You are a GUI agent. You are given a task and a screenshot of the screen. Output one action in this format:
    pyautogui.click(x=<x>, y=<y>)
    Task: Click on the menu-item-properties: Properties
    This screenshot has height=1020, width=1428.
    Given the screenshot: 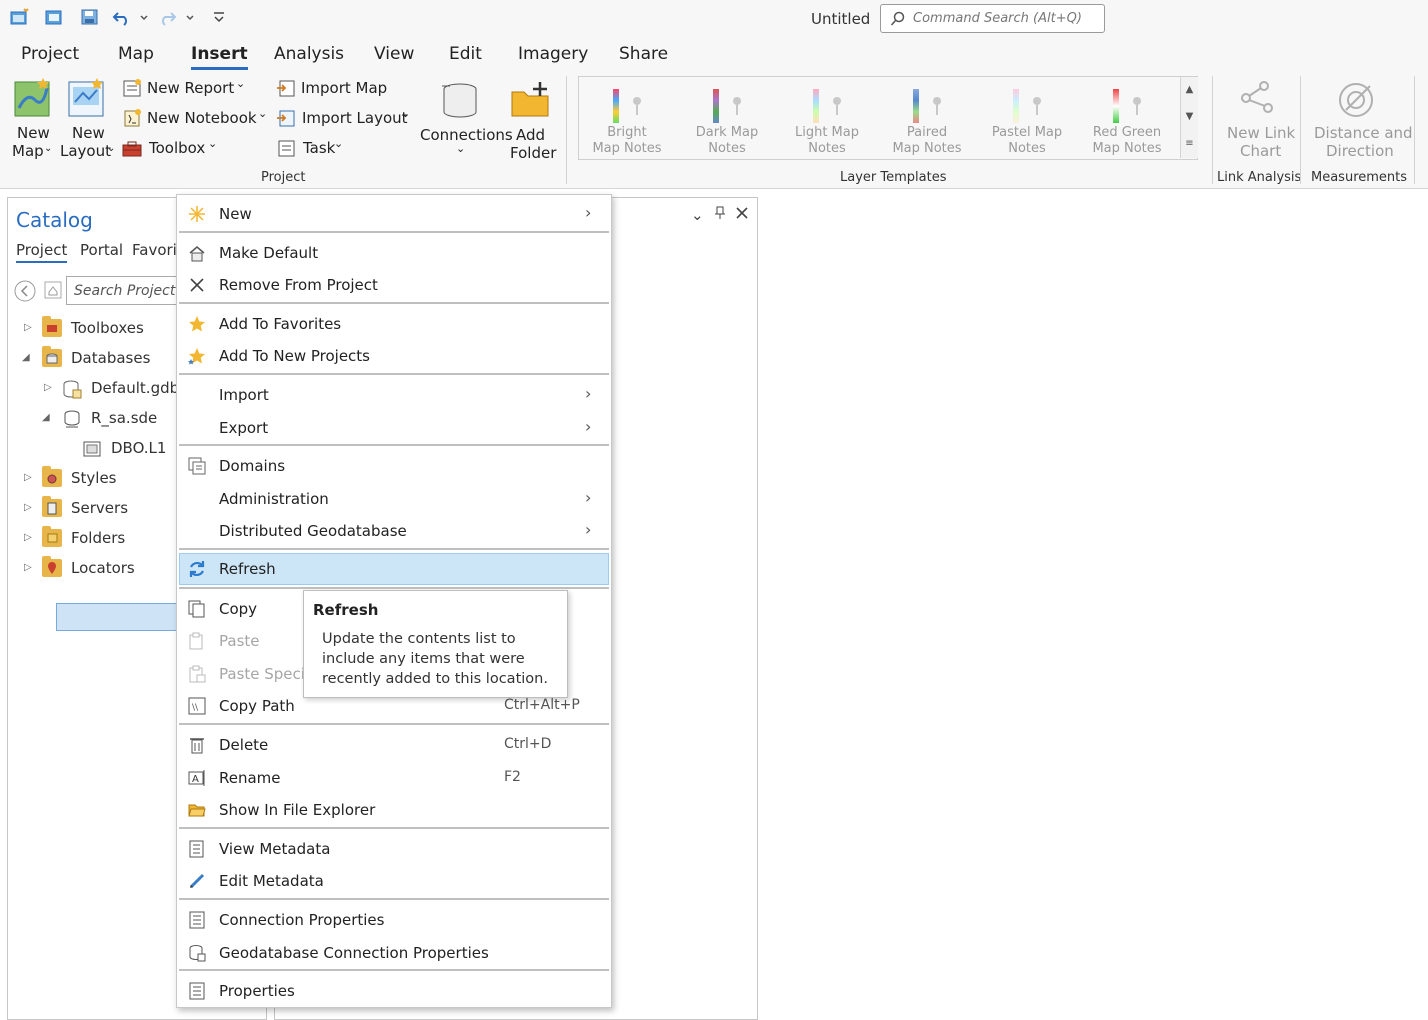 What is the action you would take?
    pyautogui.click(x=394, y=991)
    